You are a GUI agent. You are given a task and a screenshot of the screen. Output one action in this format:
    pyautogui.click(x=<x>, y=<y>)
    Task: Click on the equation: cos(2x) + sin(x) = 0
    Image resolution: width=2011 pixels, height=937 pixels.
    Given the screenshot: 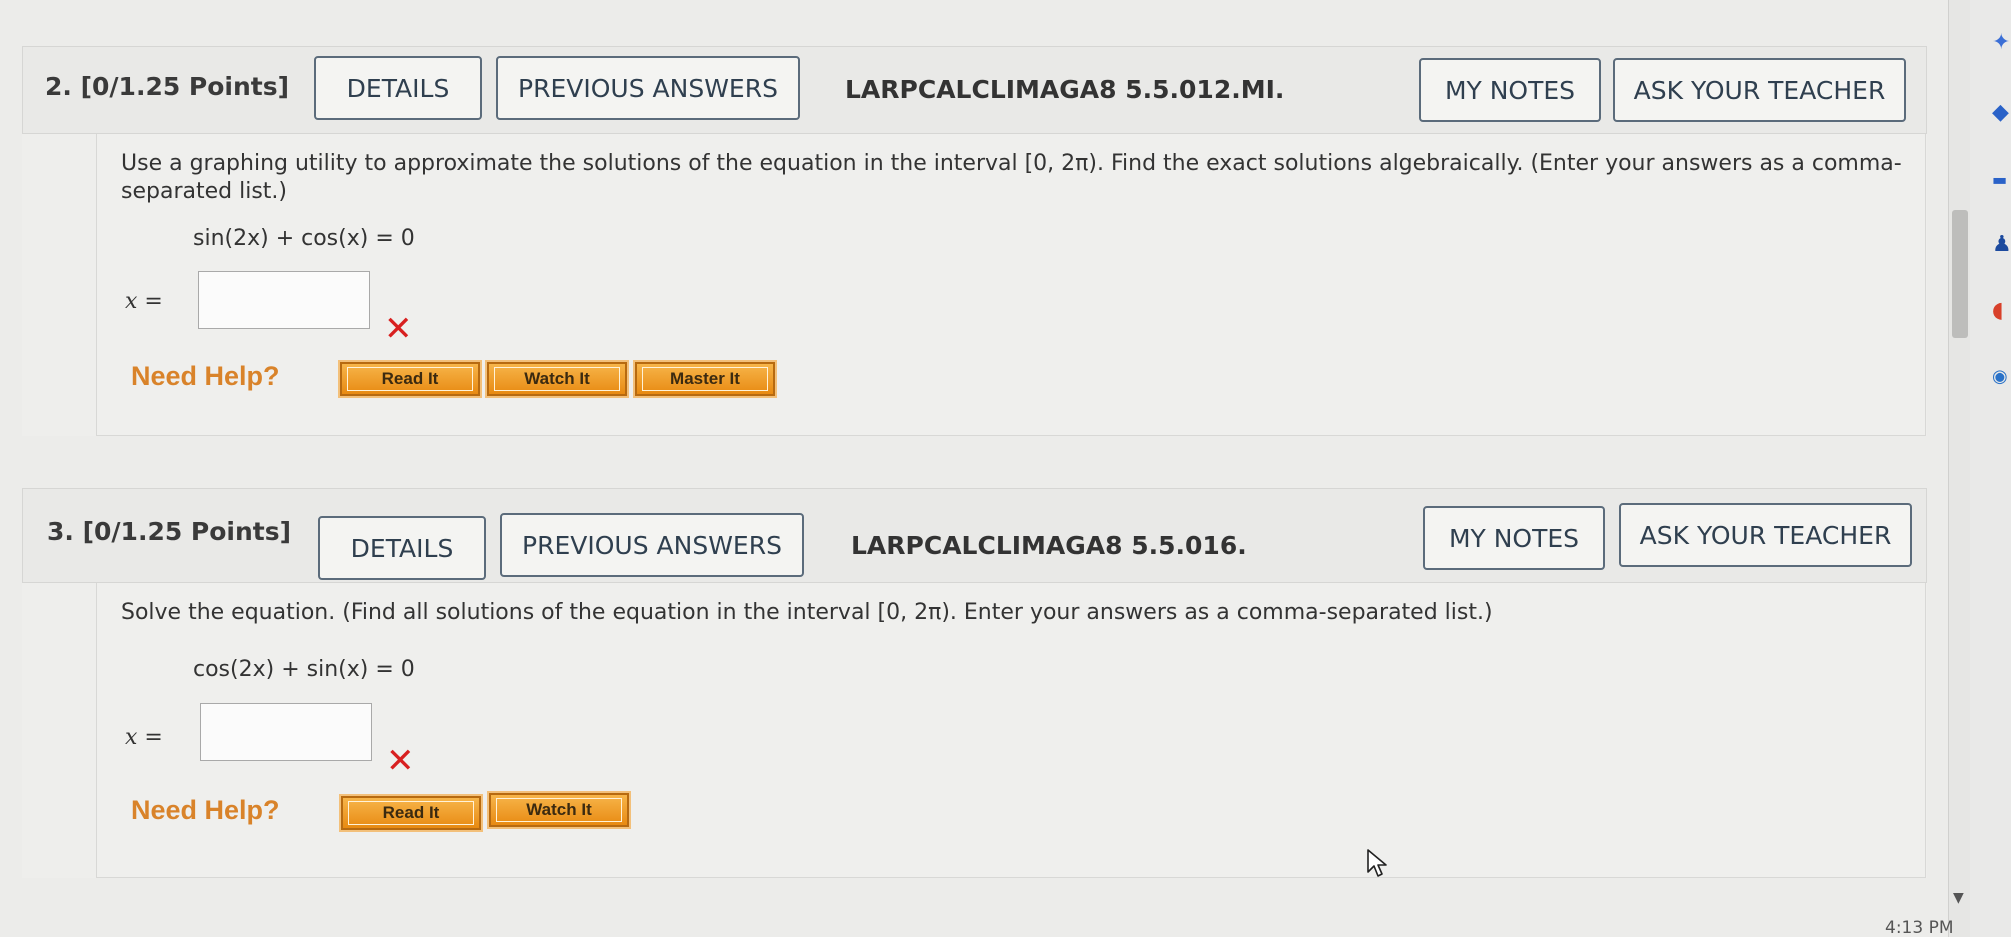 What is the action you would take?
    pyautogui.click(x=304, y=669)
    